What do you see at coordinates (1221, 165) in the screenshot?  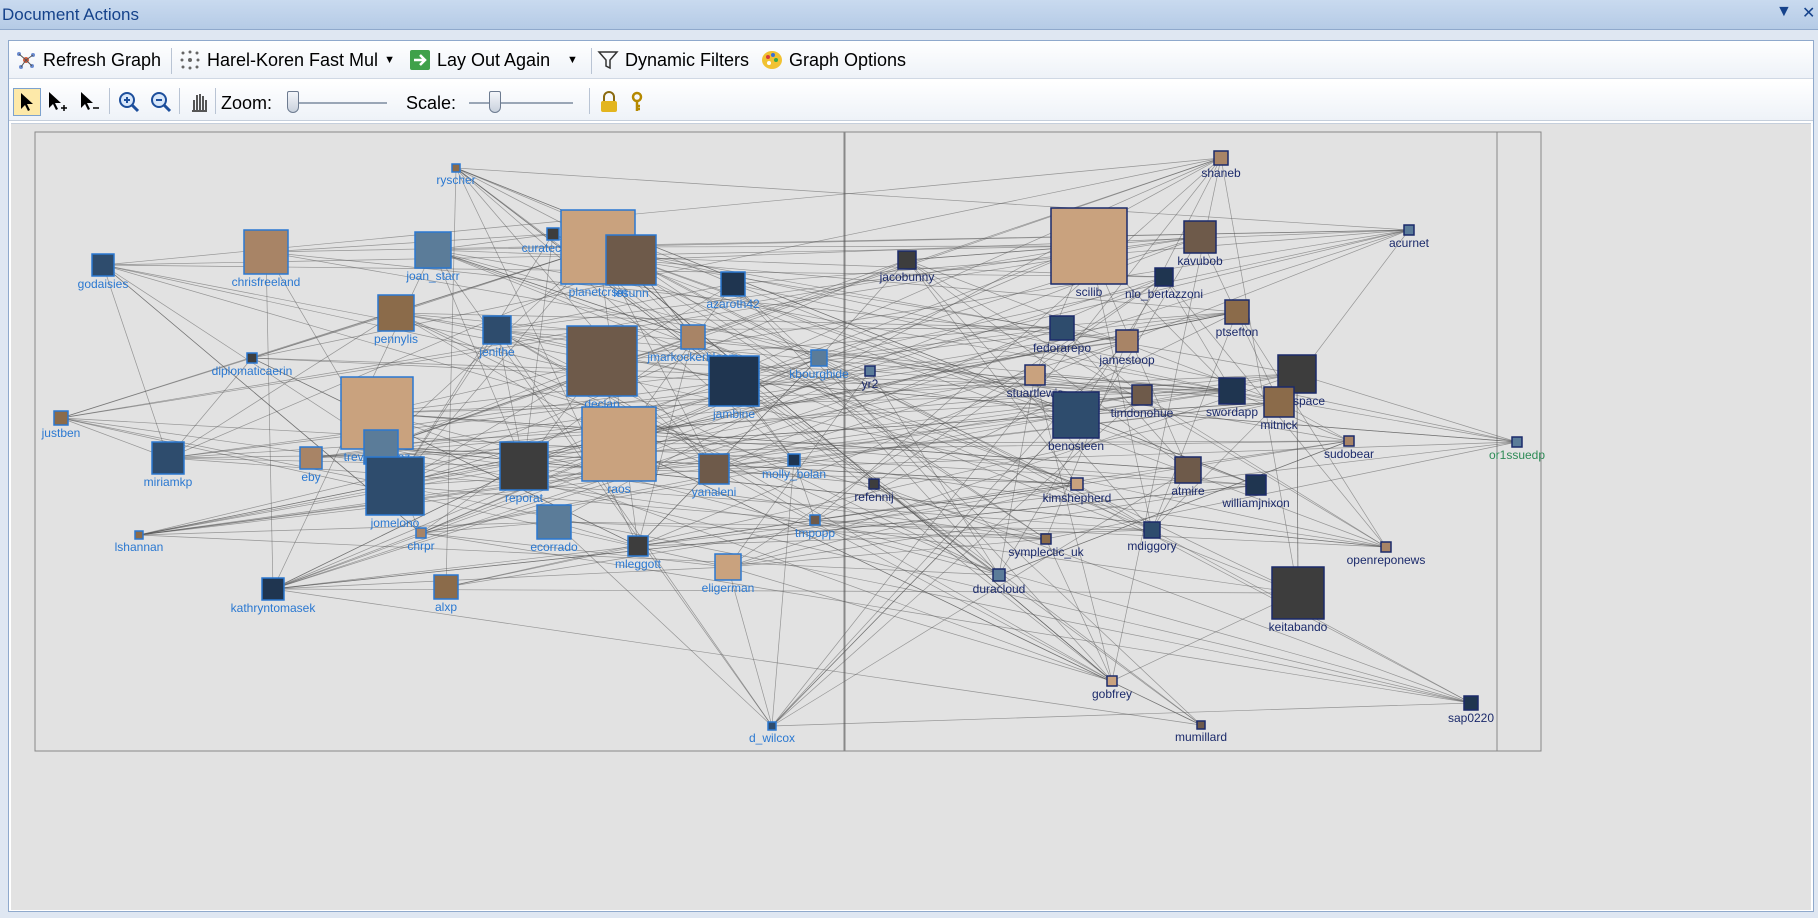 I see `graph-node: shaneb` at bounding box center [1221, 165].